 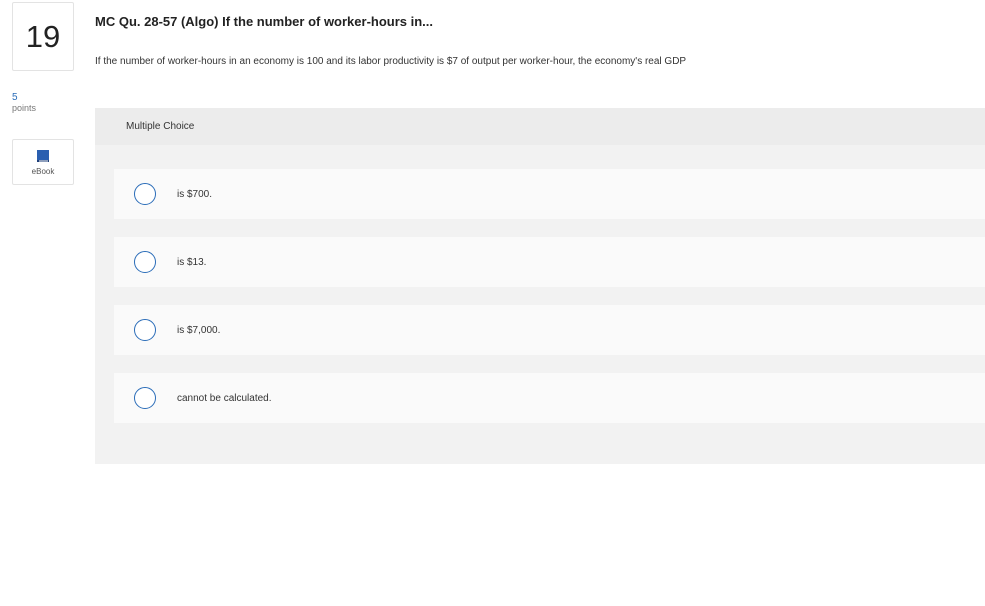 I want to click on answer-option-label: is $13., so click(x=192, y=262).